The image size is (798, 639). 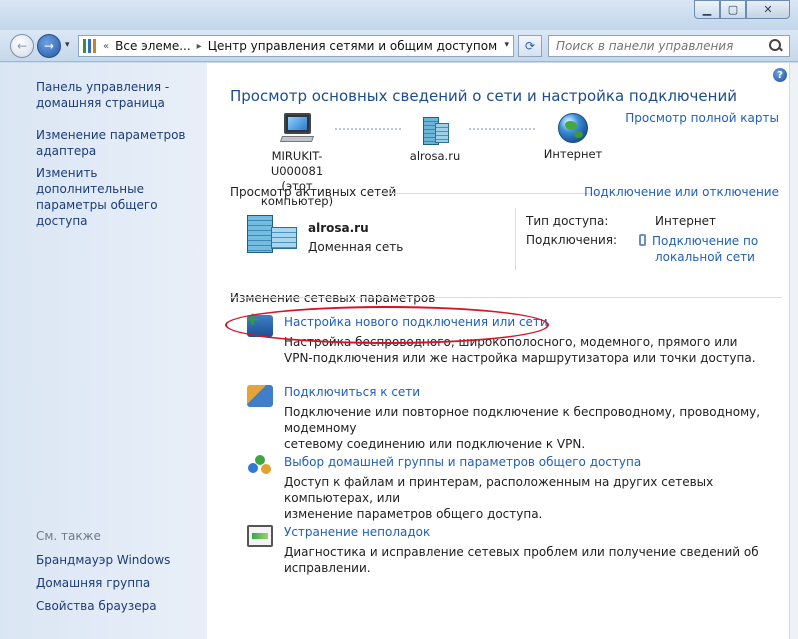 I want to click on control-panel-icon, so click(x=91, y=46).